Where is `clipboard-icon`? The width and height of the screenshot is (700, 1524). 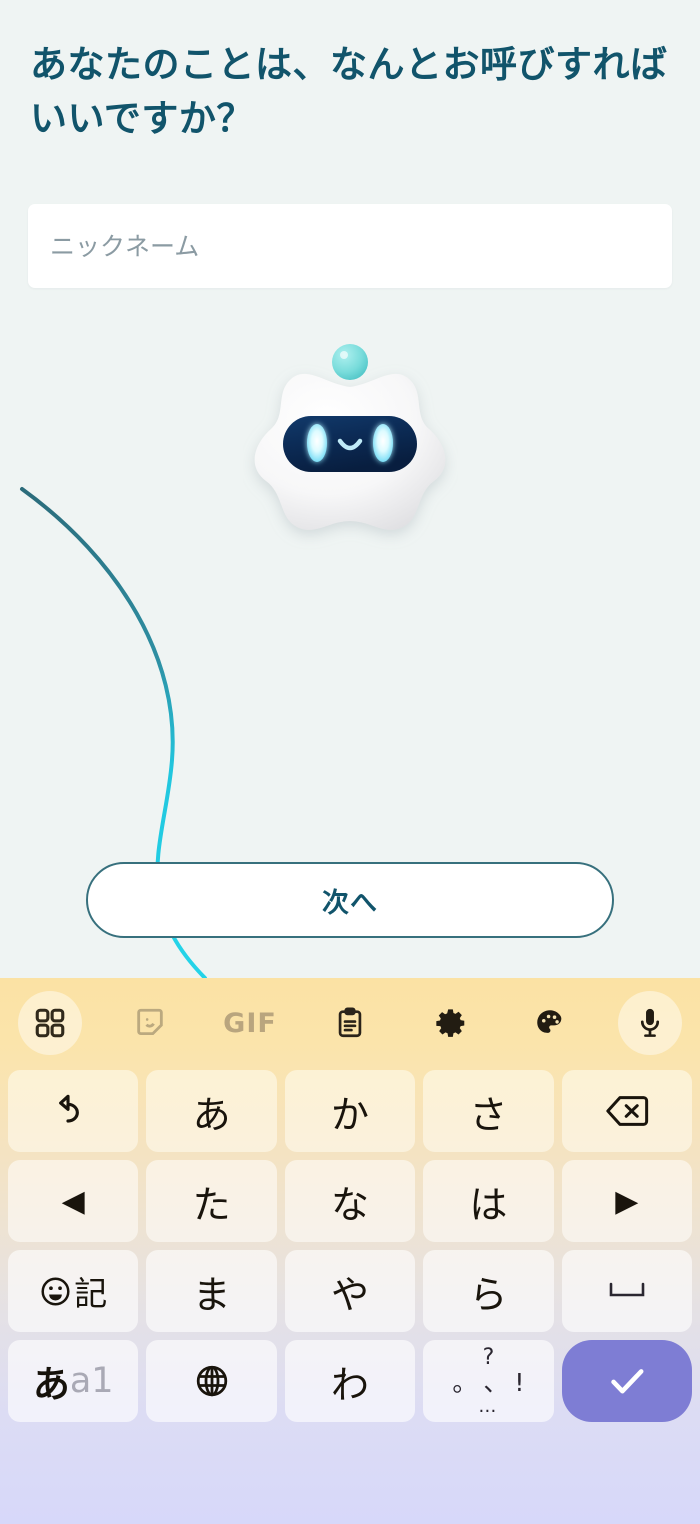 clipboard-icon is located at coordinates (350, 1023).